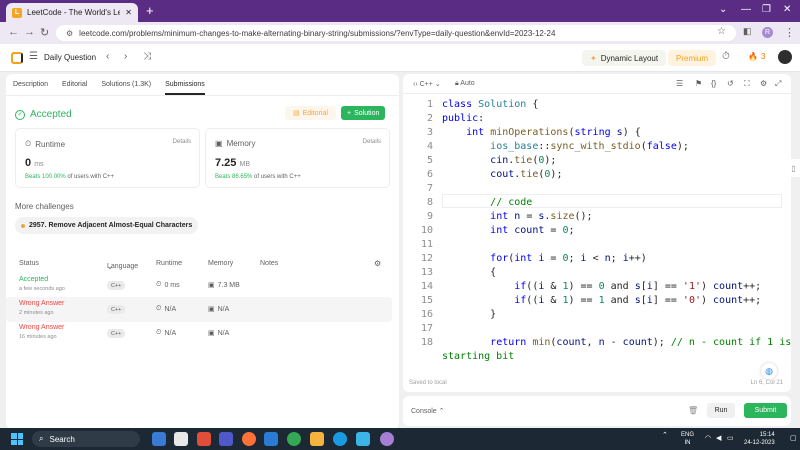 The height and width of the screenshot is (450, 800). Describe the element at coordinates (769, 371) in the screenshot. I see `chat-help-button: ◍` at that location.